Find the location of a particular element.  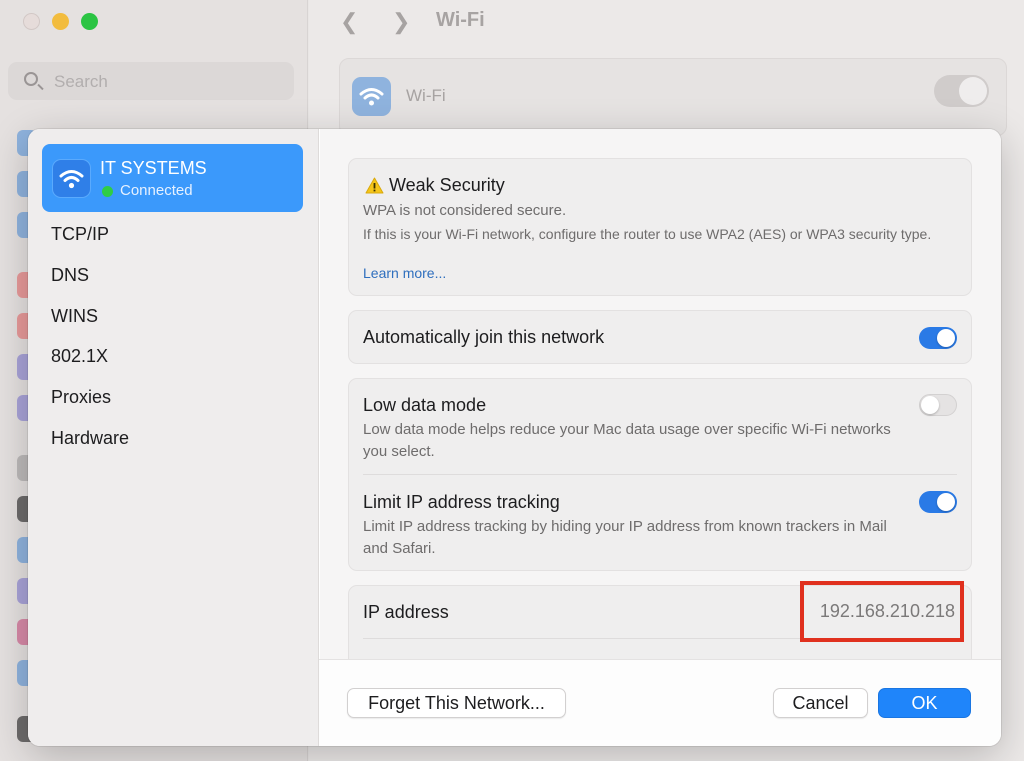

ok-button: OK is located at coordinates (924, 703).